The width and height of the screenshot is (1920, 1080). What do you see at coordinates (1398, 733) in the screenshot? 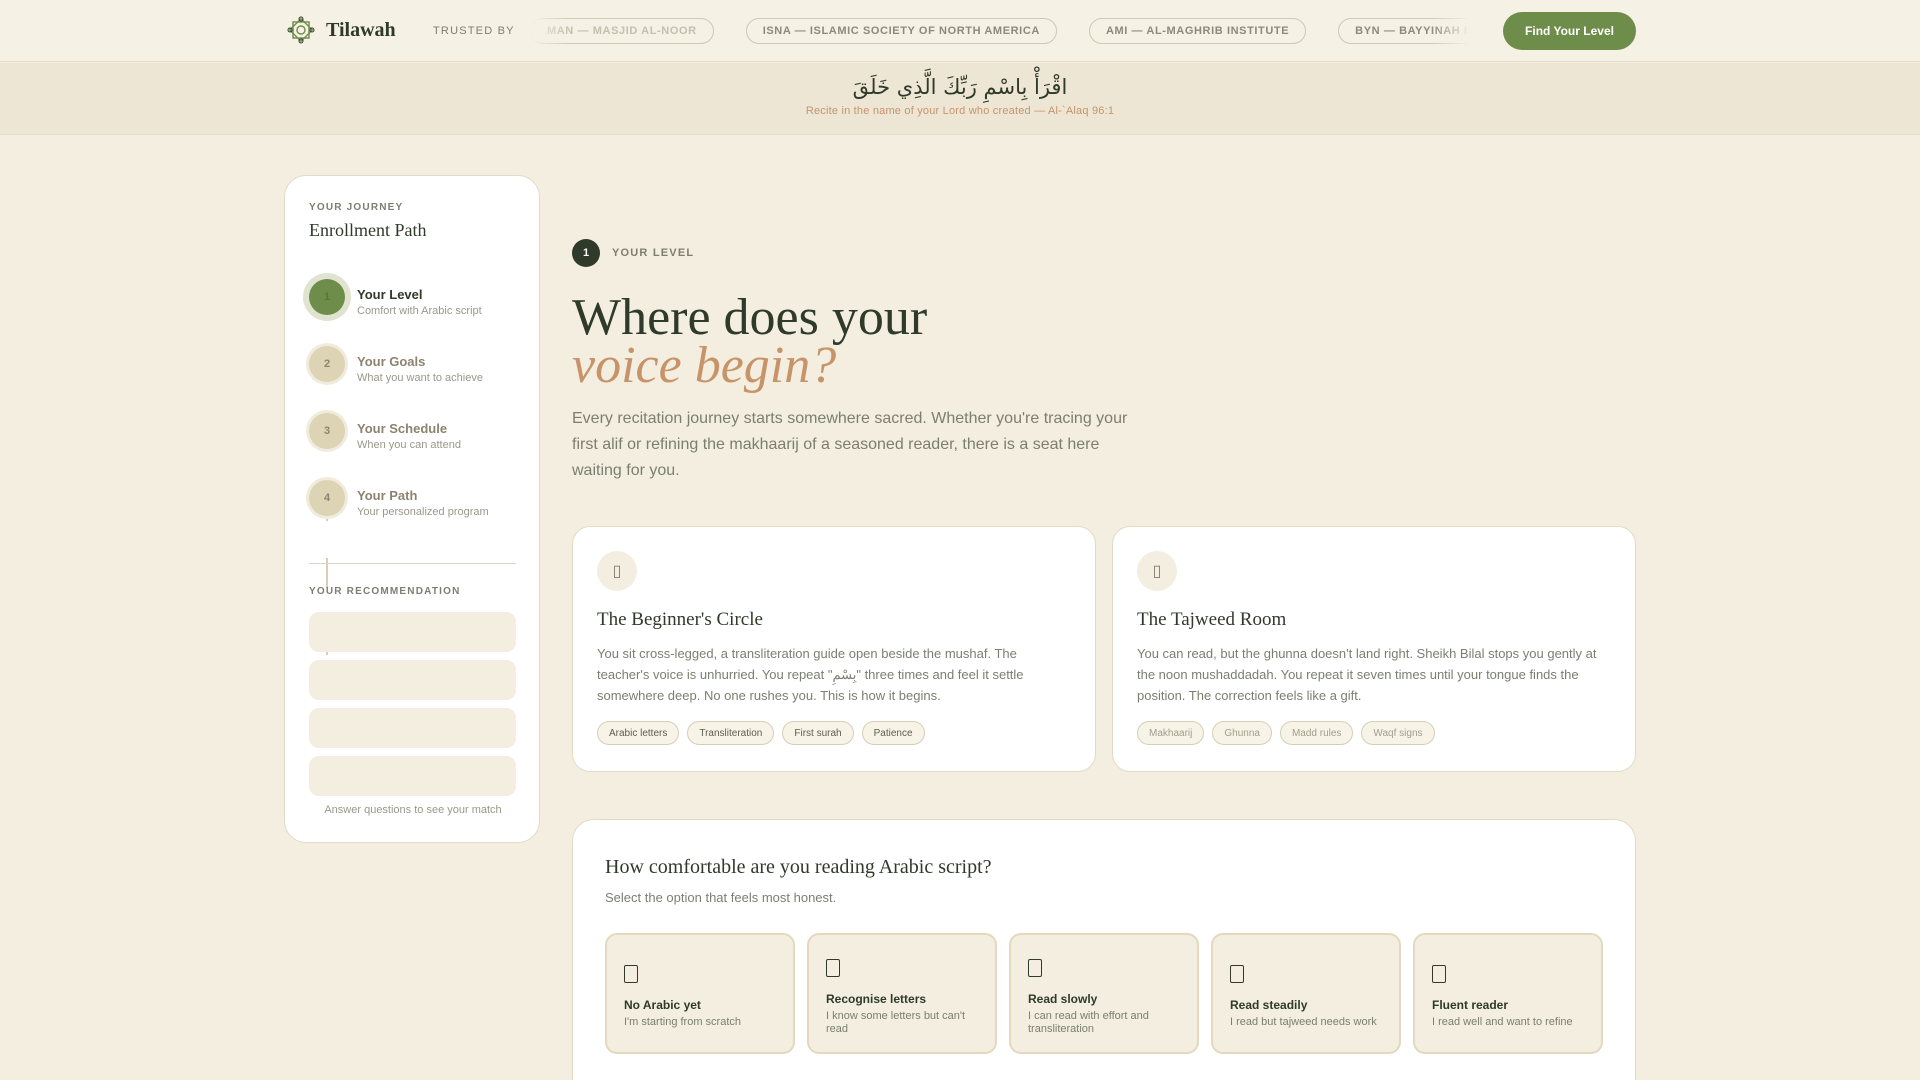
I see `tag: Waqf signs` at bounding box center [1398, 733].